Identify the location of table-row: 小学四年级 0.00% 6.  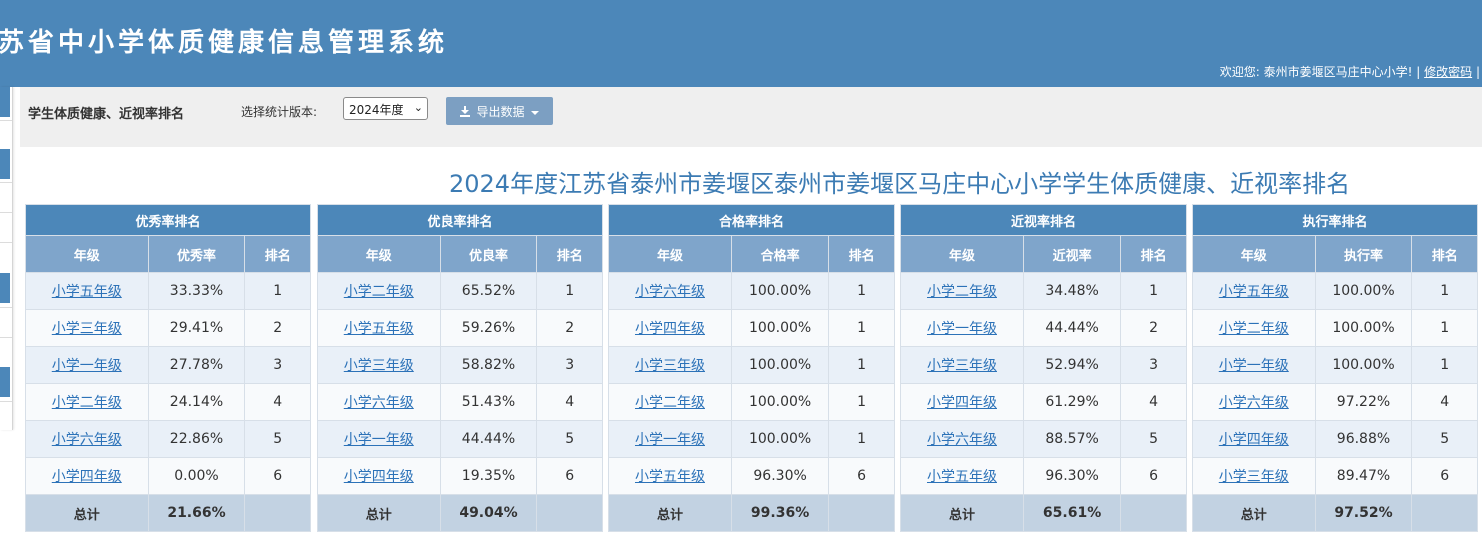
(168, 476).